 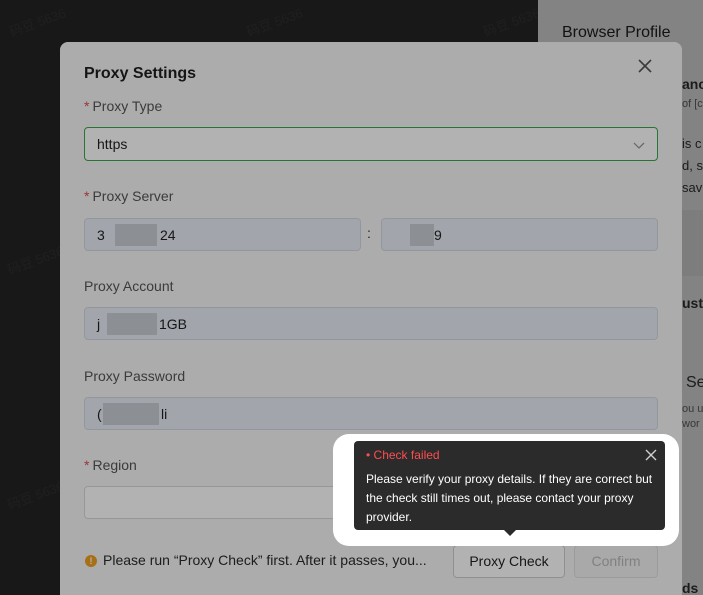 What do you see at coordinates (651, 455) in the screenshot?
I see `close-icon` at bounding box center [651, 455].